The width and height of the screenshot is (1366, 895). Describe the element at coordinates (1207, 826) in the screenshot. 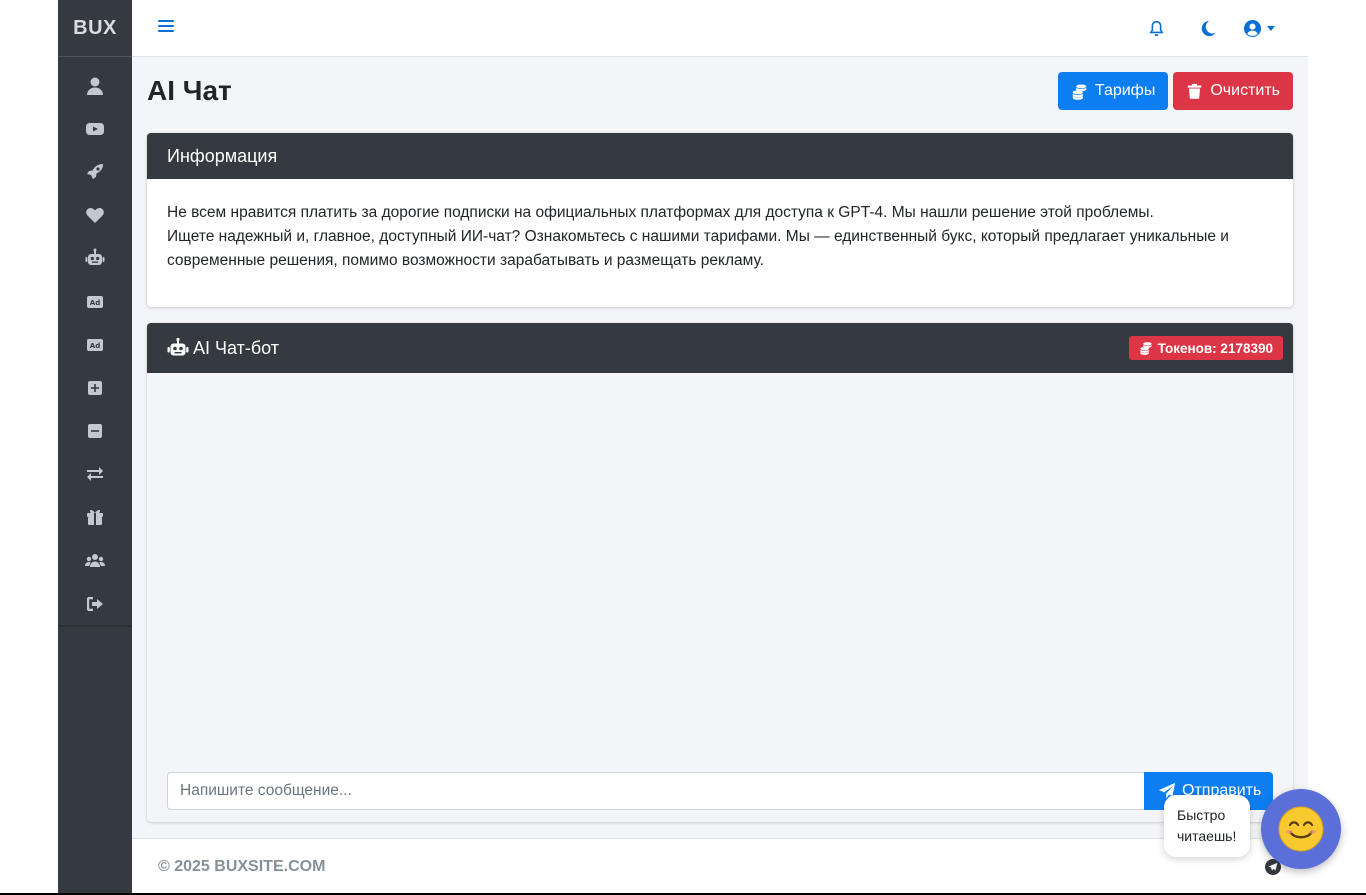

I see `widget-speech-bubble: Быстро читаешь!` at that location.